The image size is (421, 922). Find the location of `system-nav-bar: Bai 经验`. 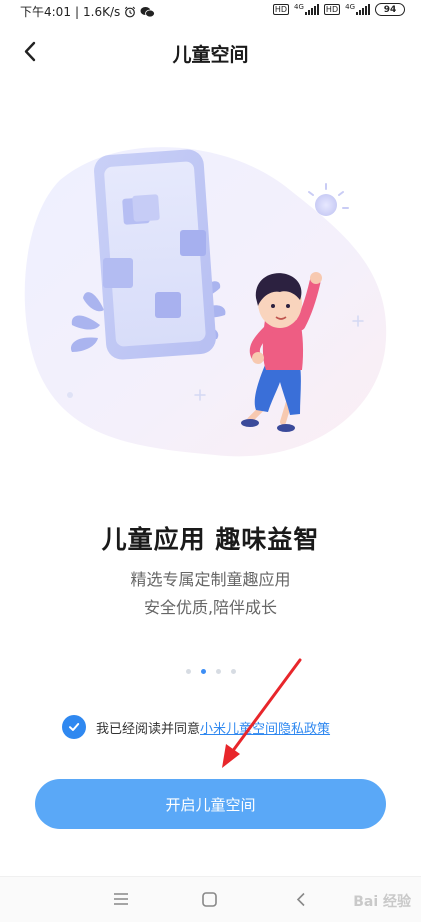

system-nav-bar: Bai 经验 is located at coordinates (210, 899).